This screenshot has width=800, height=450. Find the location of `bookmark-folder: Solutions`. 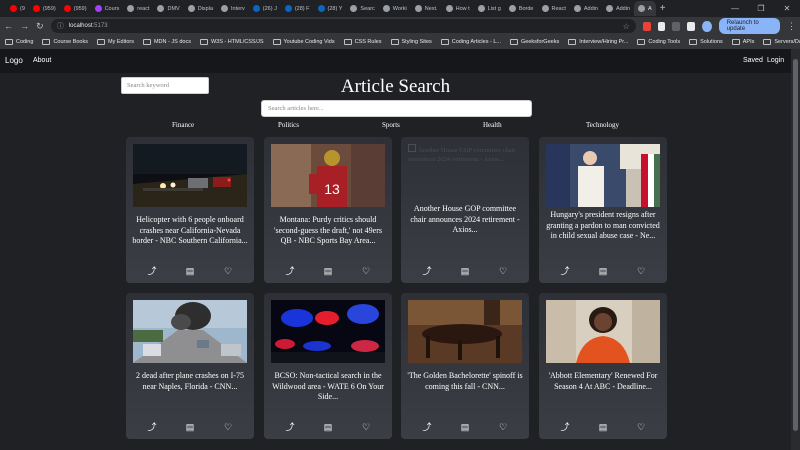

bookmark-folder: Solutions is located at coordinates (706, 42).